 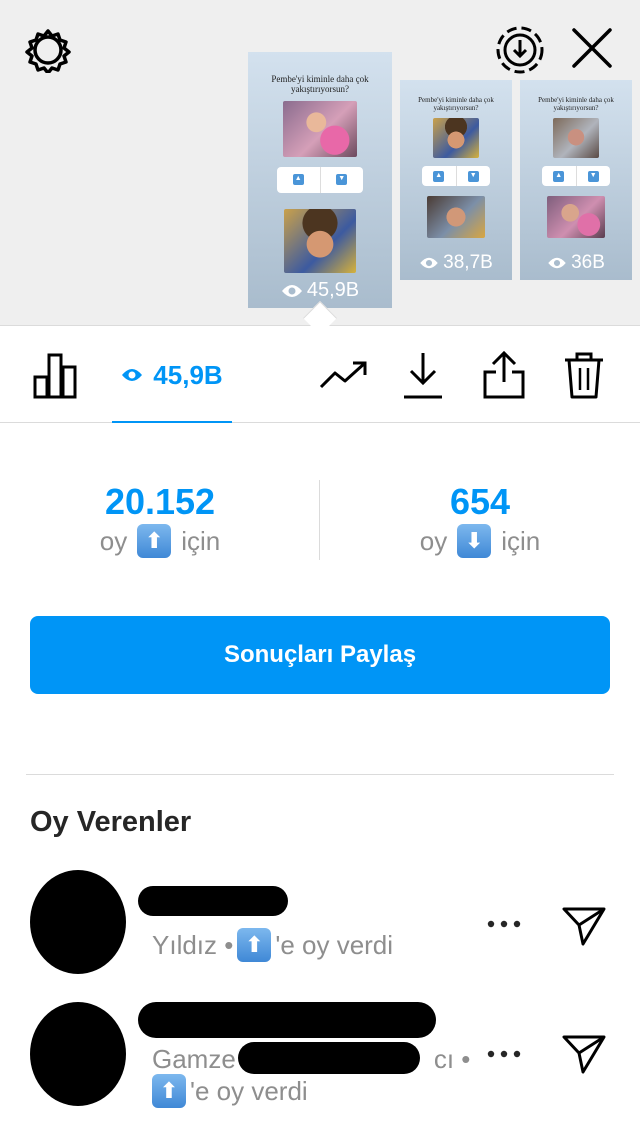 What do you see at coordinates (480, 501) in the screenshot?
I see `result-down-count: 654` at bounding box center [480, 501].